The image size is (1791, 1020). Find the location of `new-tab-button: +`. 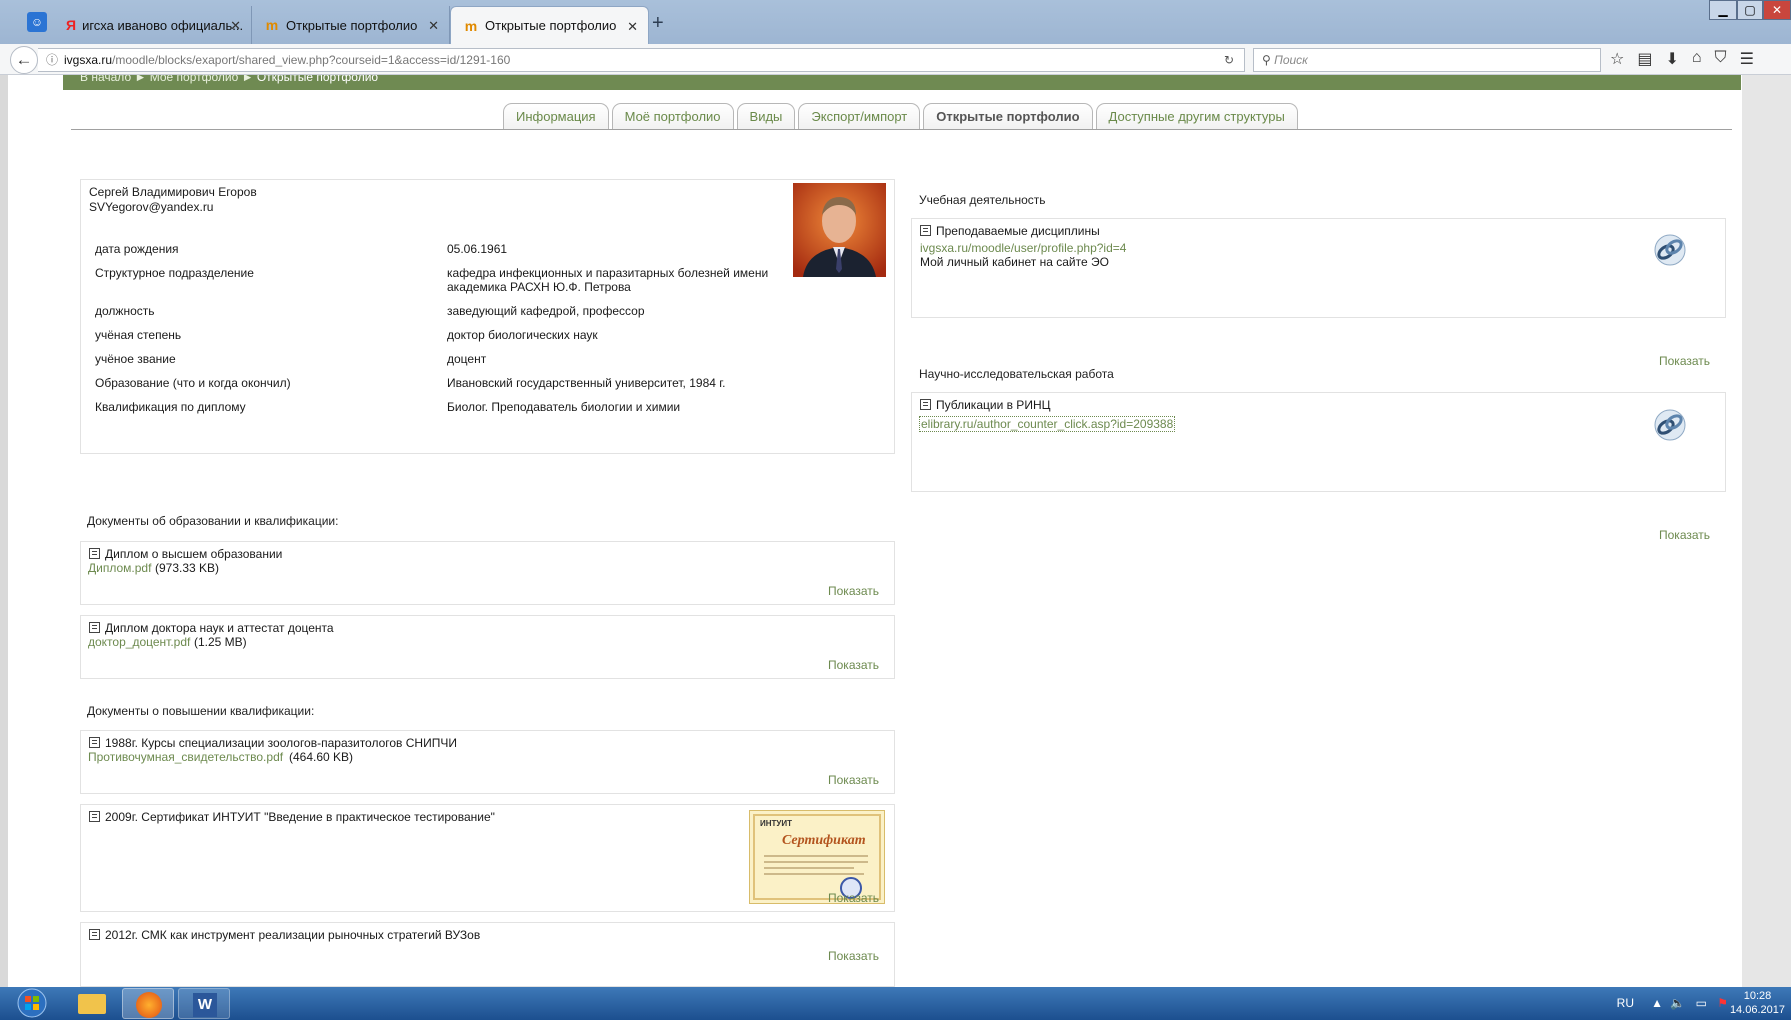

new-tab-button: + is located at coordinates (658, 23).